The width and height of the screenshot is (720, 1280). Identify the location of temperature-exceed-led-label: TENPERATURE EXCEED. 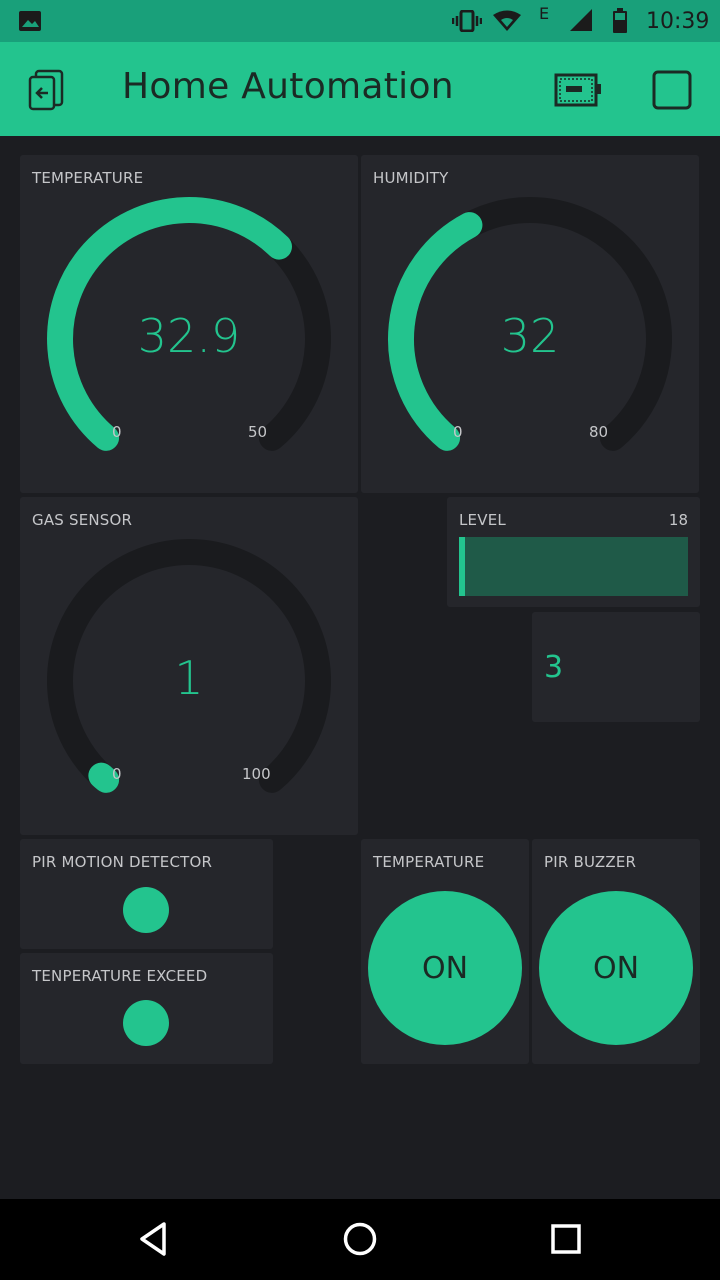
(120, 976).